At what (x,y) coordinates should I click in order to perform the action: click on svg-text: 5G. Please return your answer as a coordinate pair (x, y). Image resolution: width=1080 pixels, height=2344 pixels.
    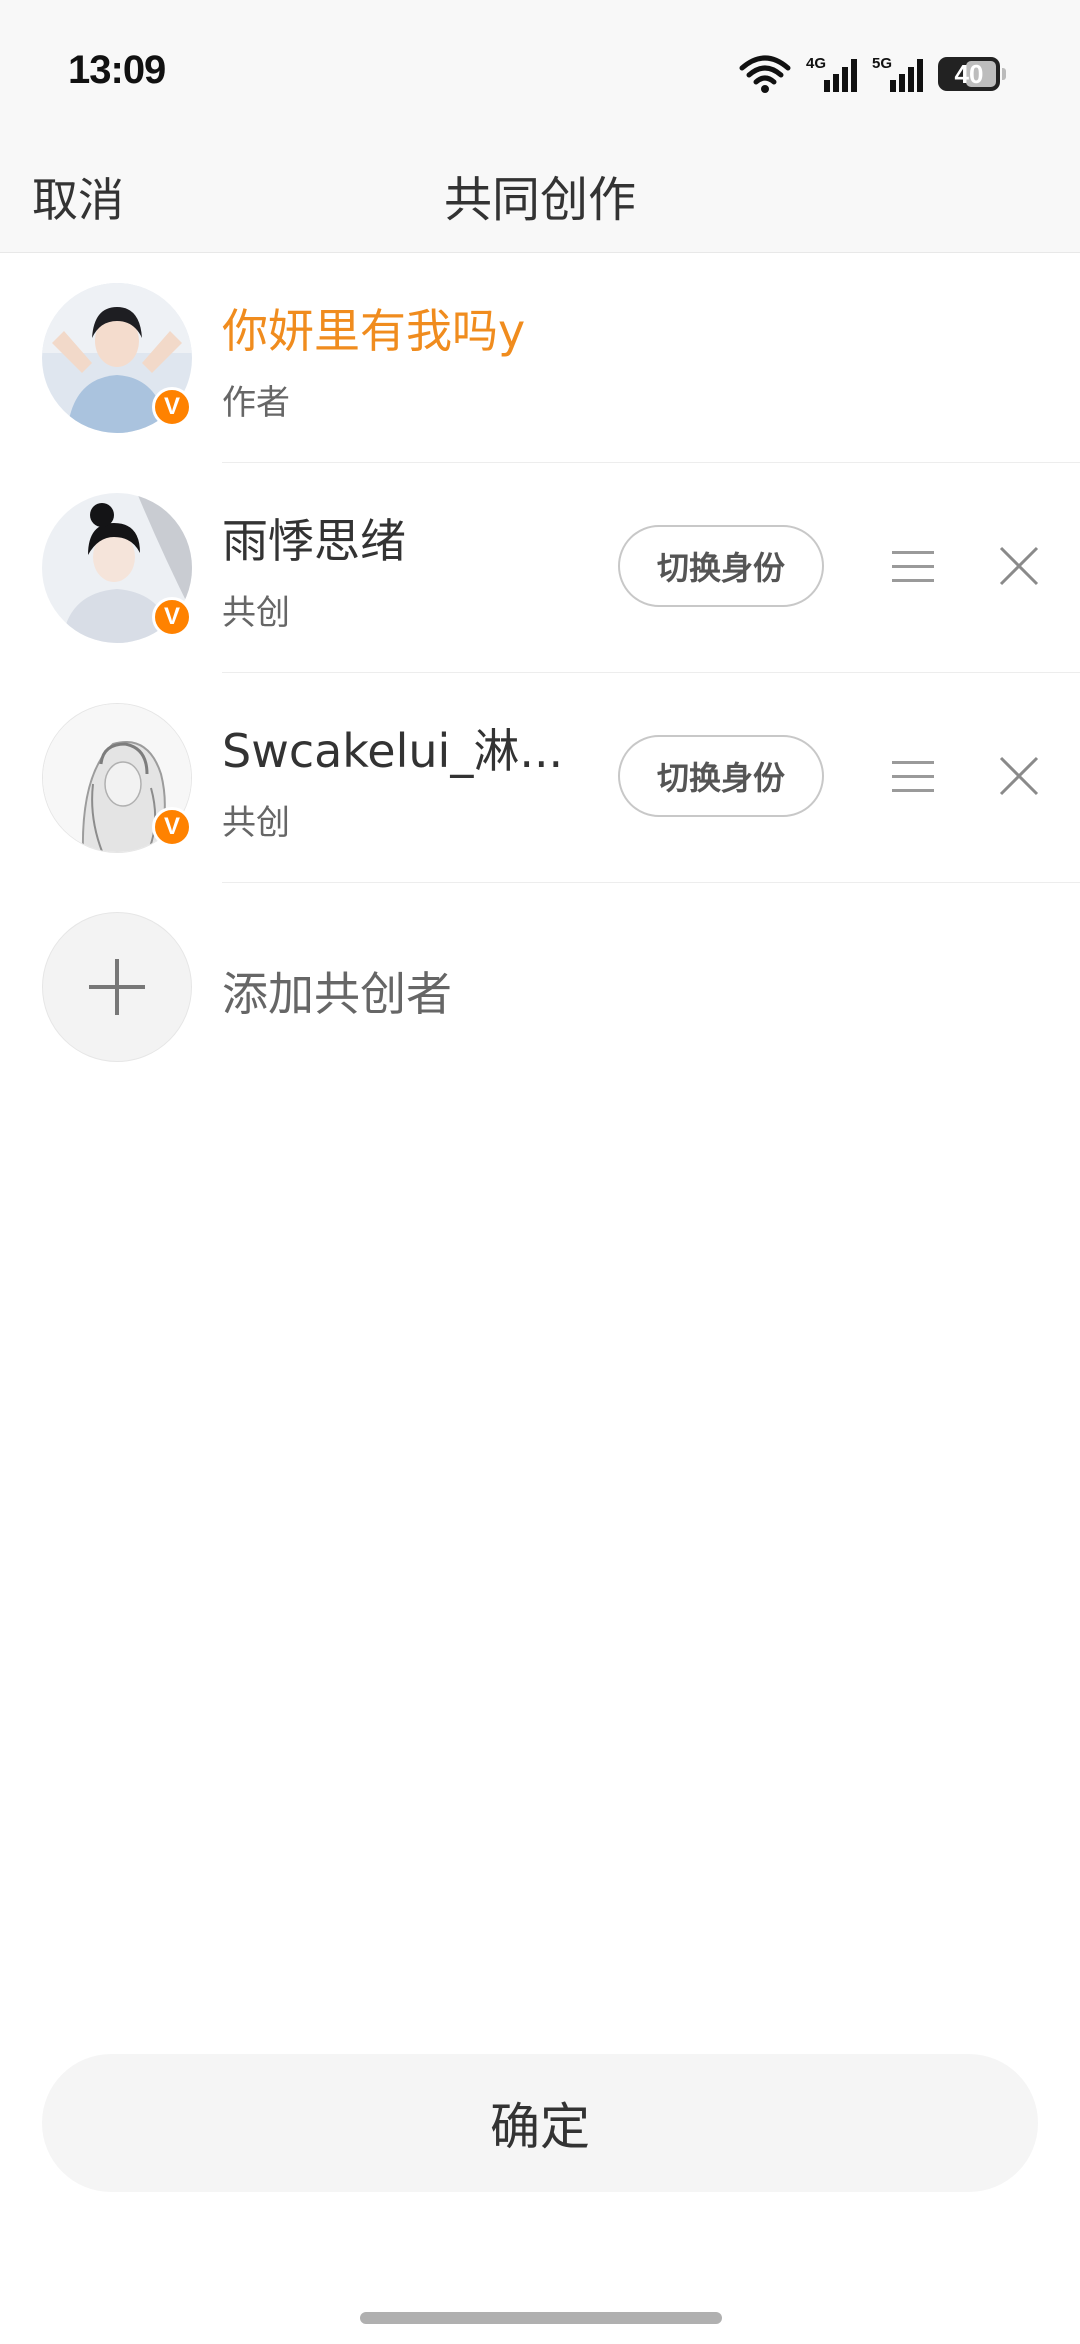
    Looking at the image, I should click on (882, 63).